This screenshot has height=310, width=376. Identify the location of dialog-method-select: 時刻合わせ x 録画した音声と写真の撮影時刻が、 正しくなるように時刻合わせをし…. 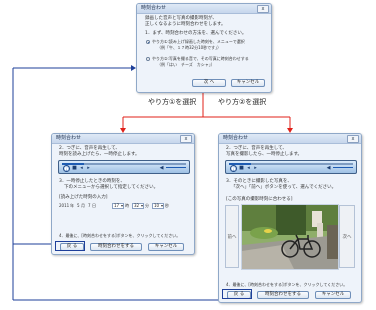
(204, 48).